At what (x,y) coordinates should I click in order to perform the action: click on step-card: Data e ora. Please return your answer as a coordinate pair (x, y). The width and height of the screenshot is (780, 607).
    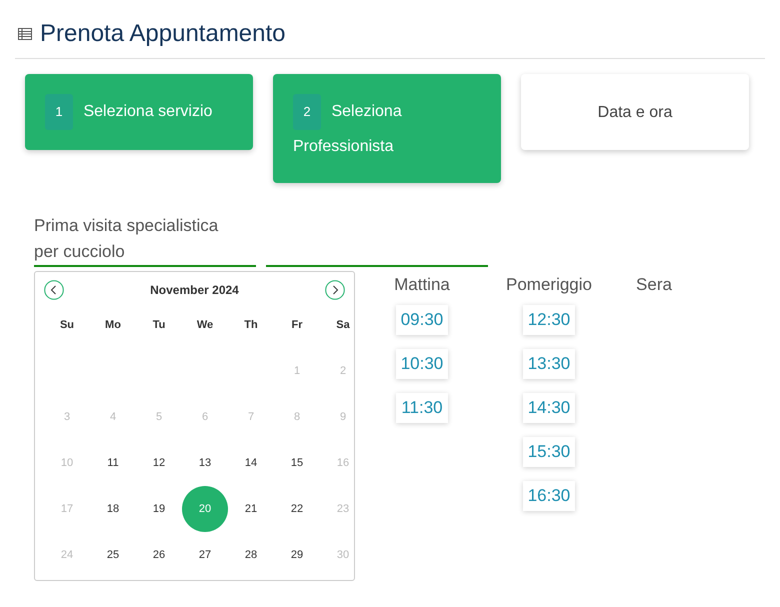
    Looking at the image, I should click on (635, 112).